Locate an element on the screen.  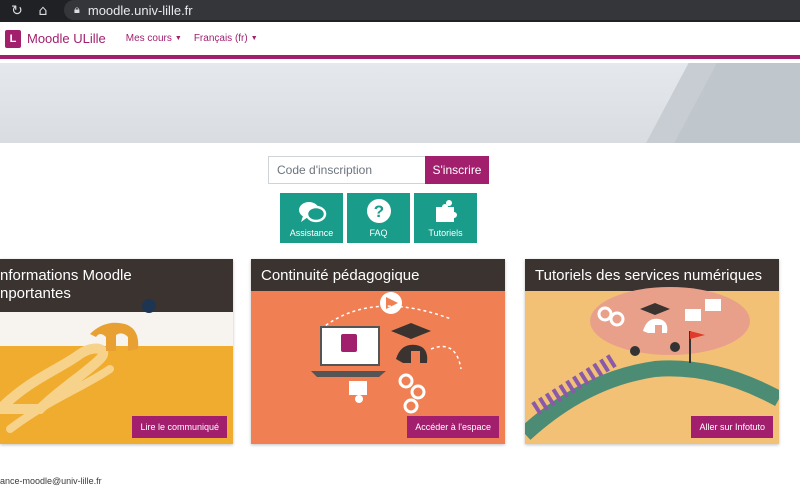
language-label: Français (fr) is located at coordinates (220, 38).